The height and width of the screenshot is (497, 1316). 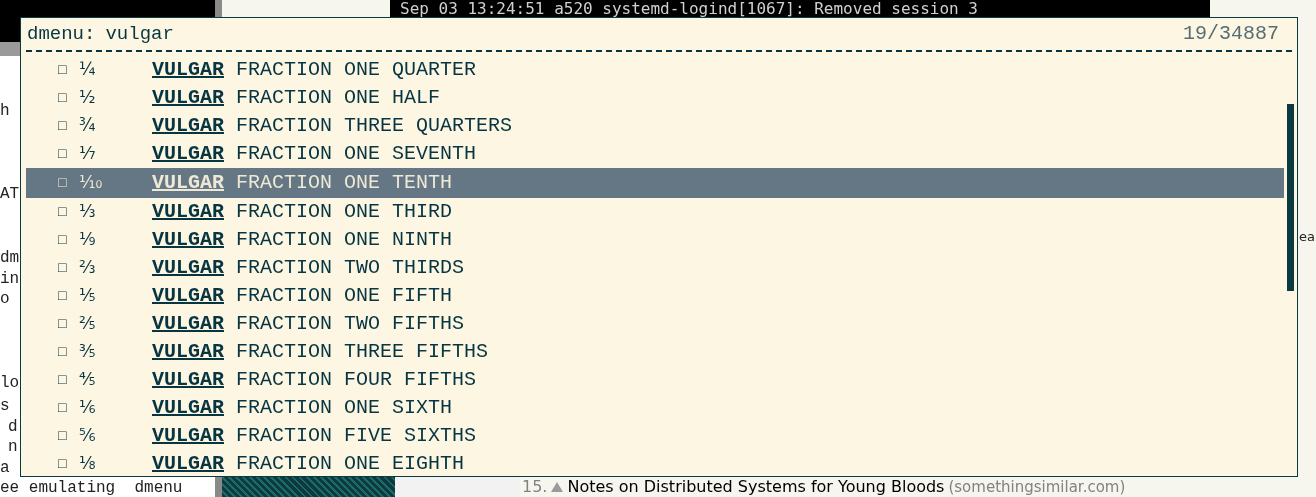 What do you see at coordinates (655, 268) in the screenshot?
I see `menu-item: □ ⅔ VULGAR FRACTION TWO THIRDS` at bounding box center [655, 268].